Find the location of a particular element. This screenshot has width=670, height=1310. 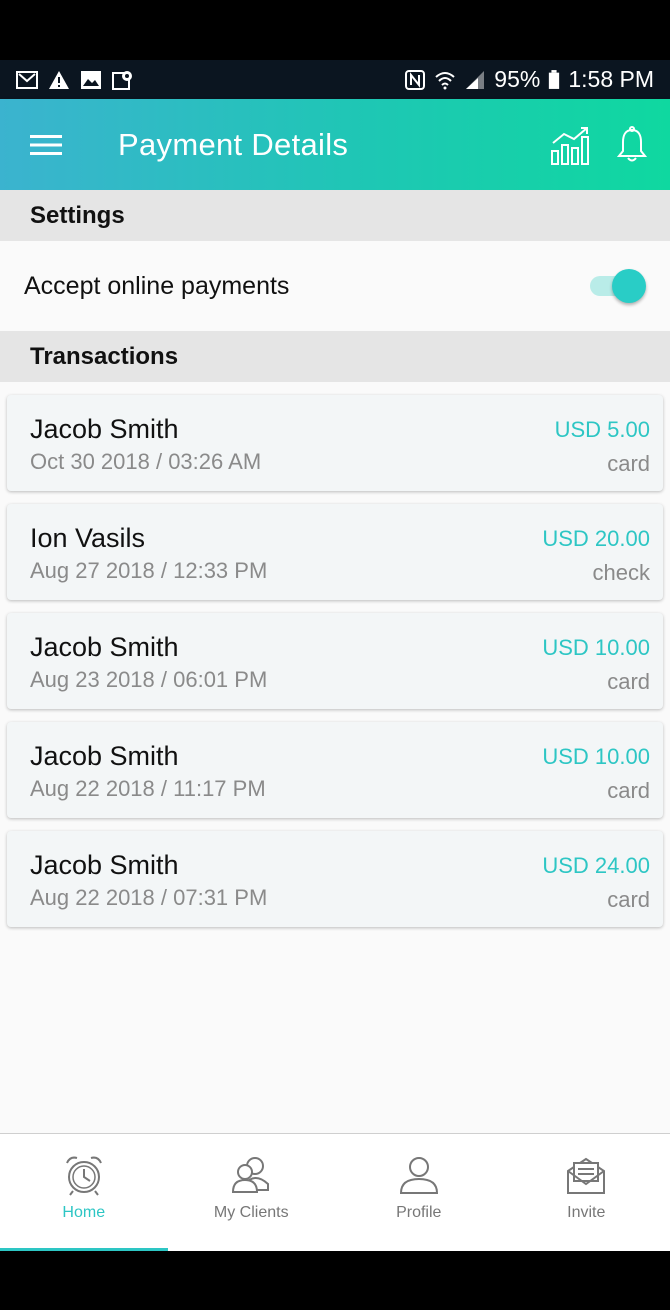

nav-invite-label: Invite is located at coordinates (586, 1212).